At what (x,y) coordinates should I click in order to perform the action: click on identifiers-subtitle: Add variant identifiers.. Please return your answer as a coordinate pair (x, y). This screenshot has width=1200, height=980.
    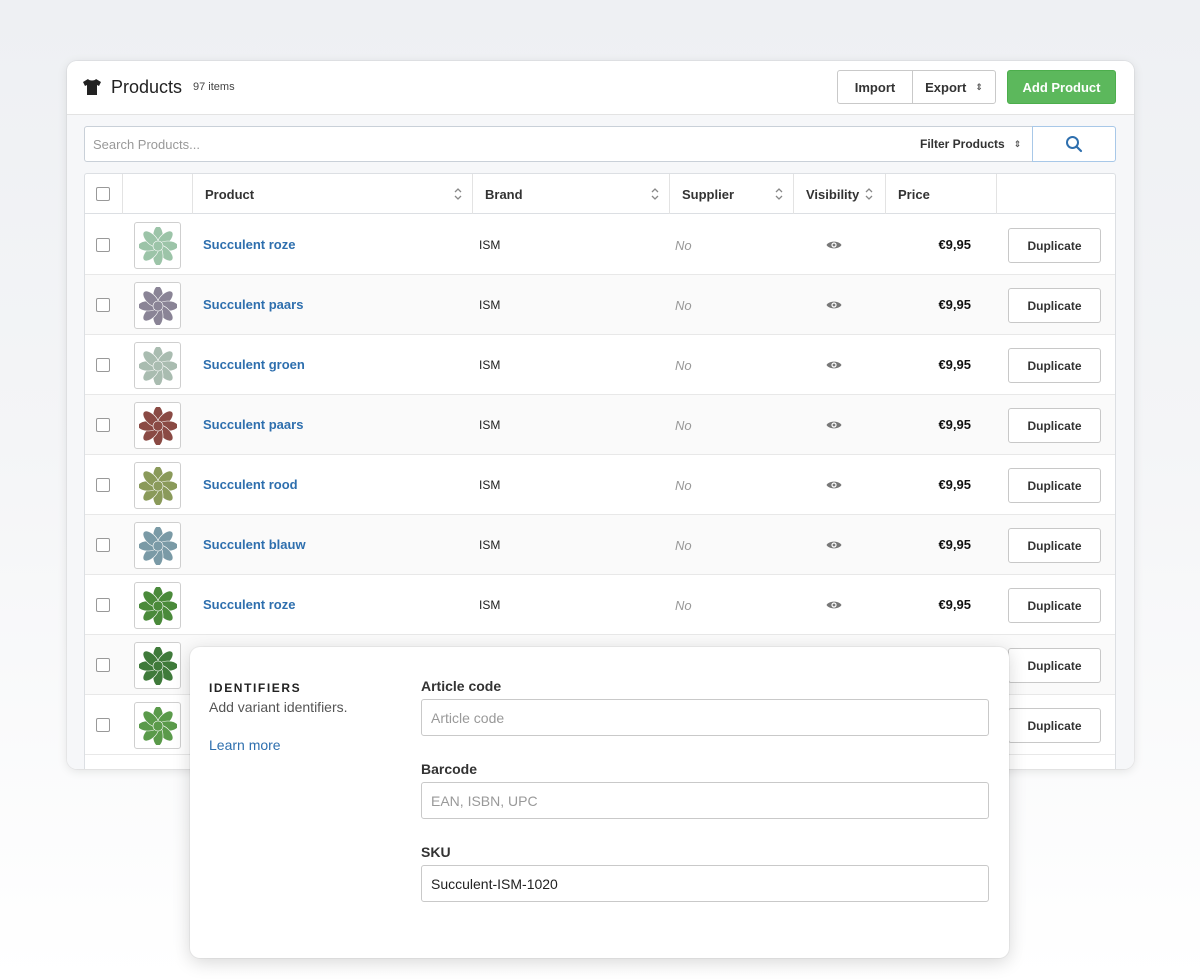
    Looking at the image, I should click on (278, 707).